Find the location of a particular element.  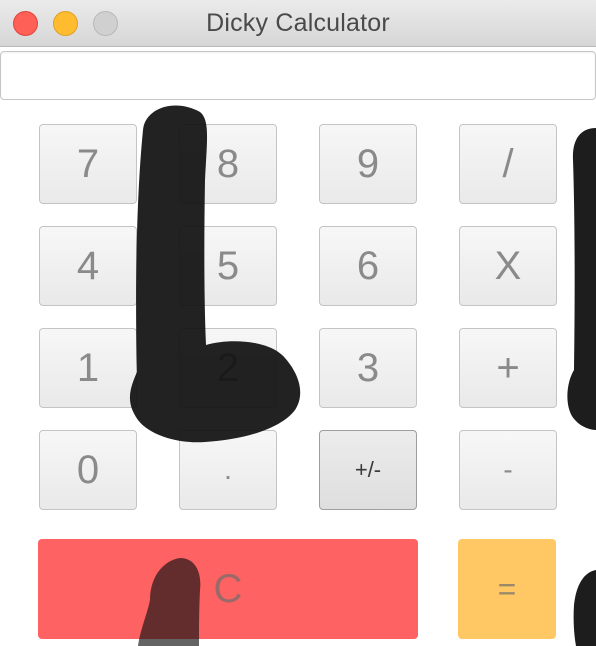

multiply-button: X is located at coordinates (508, 266).